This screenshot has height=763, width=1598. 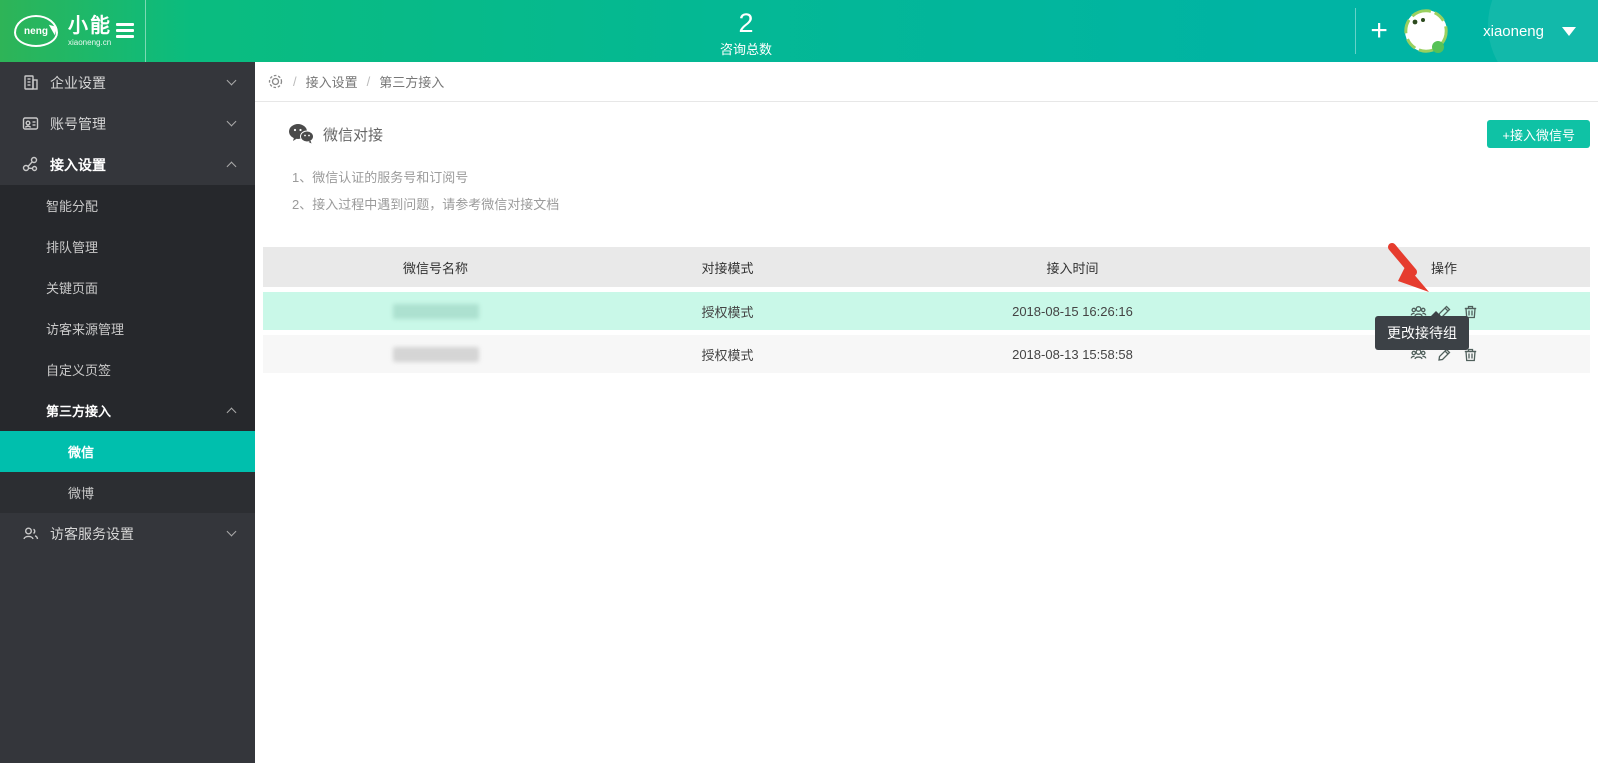 I want to click on logo-bubble-icon: neng, so click(x=36, y=31).